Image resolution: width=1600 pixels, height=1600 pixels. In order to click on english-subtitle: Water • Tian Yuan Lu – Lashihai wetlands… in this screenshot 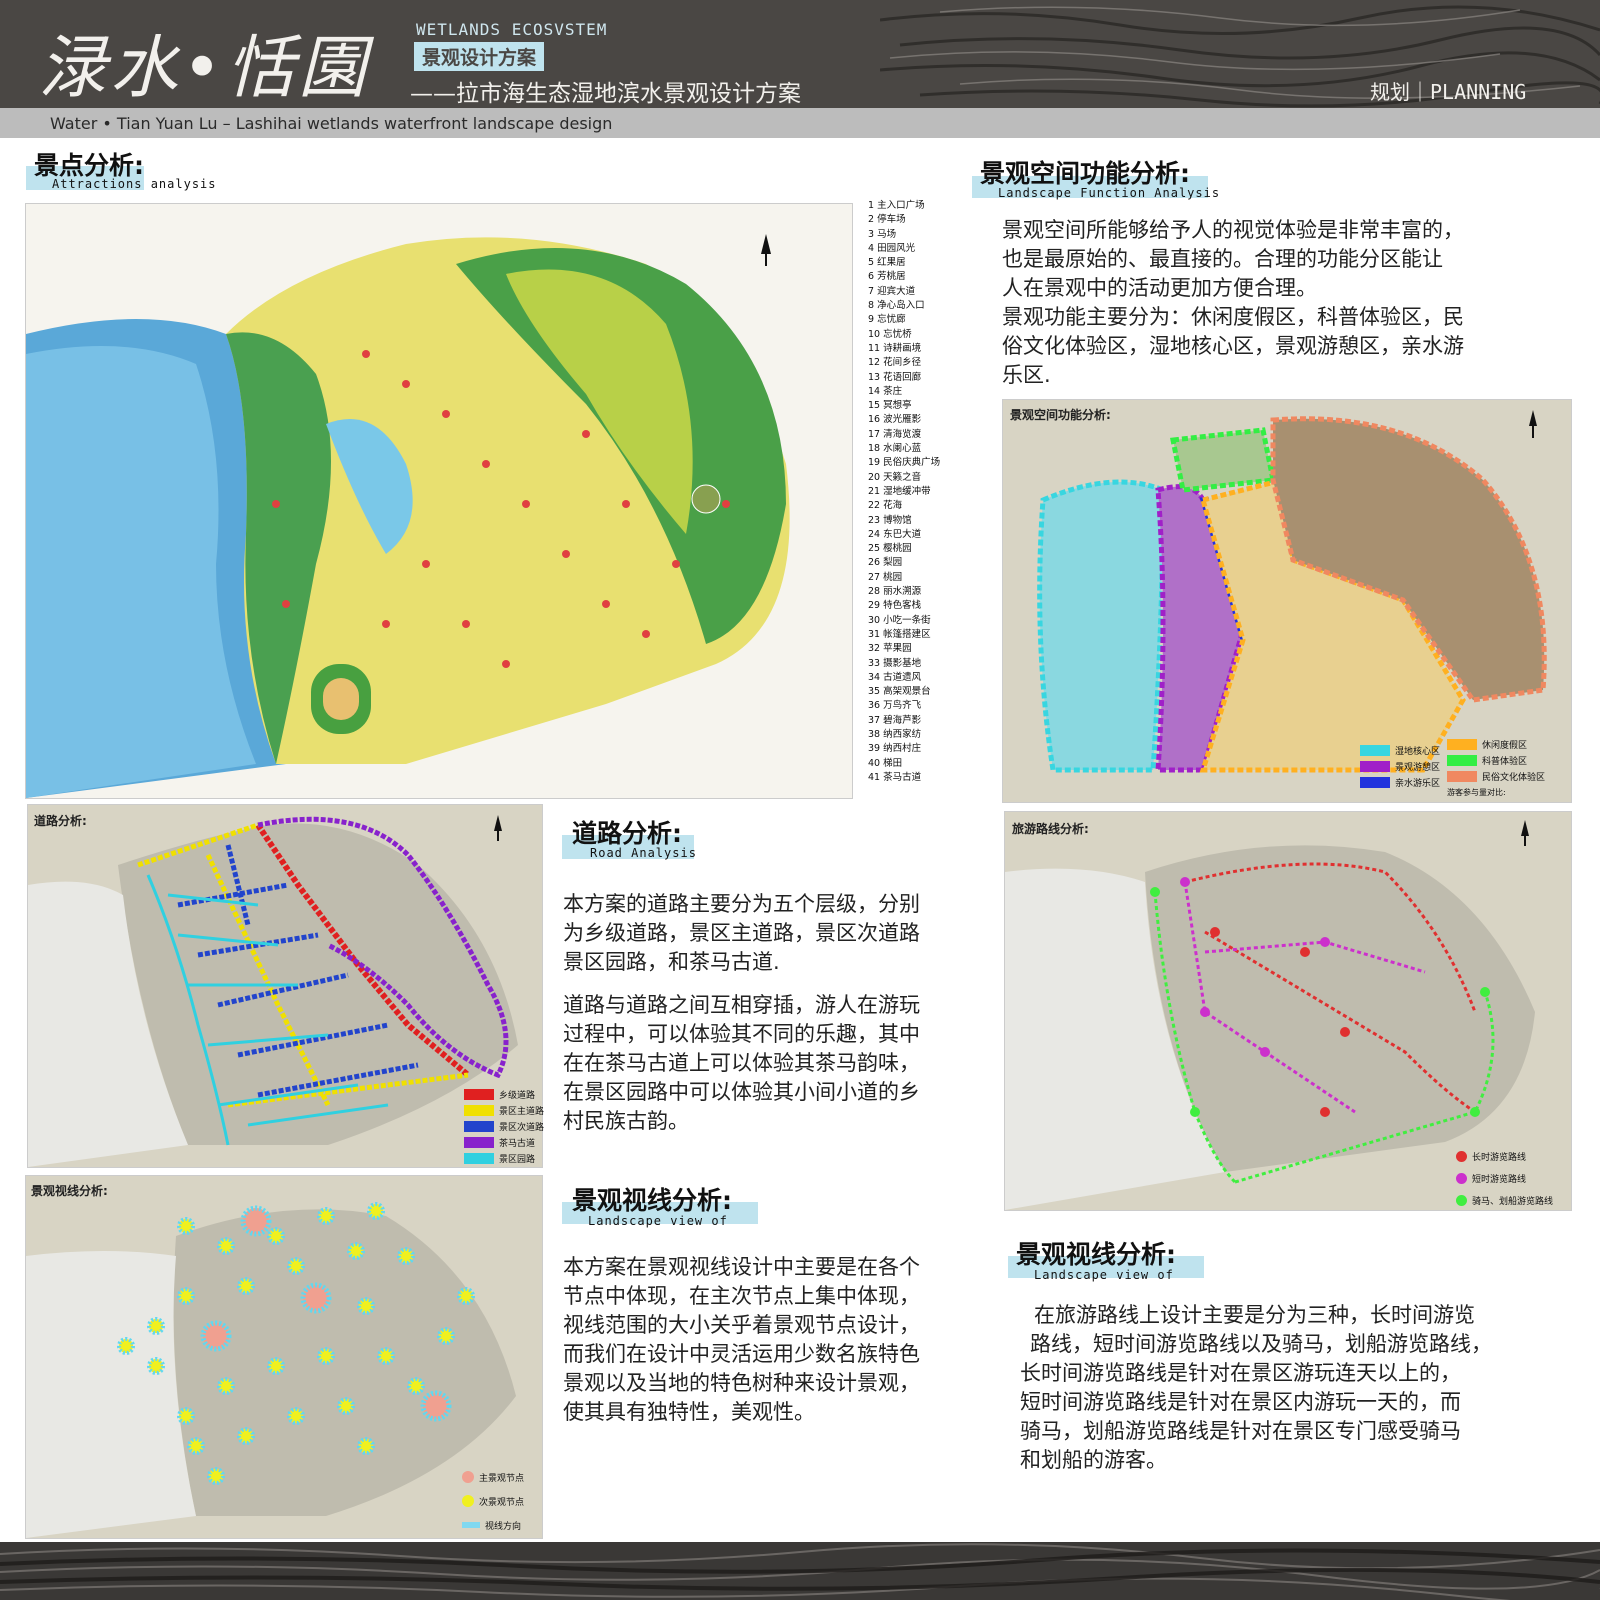, I will do `click(331, 123)`.